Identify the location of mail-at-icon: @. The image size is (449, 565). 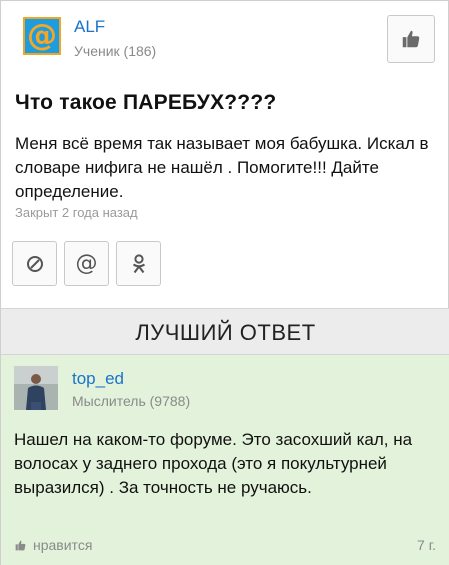
(42, 35).